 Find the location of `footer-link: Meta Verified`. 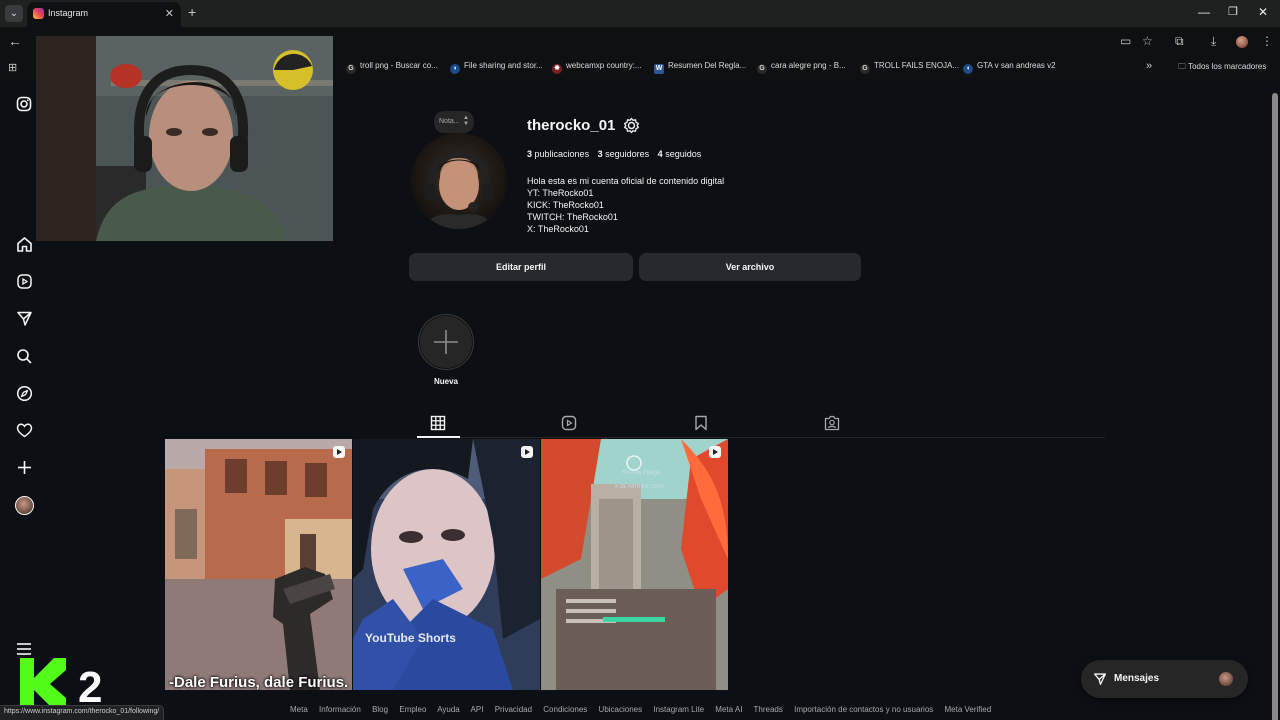

footer-link: Meta Verified is located at coordinates (968, 709).